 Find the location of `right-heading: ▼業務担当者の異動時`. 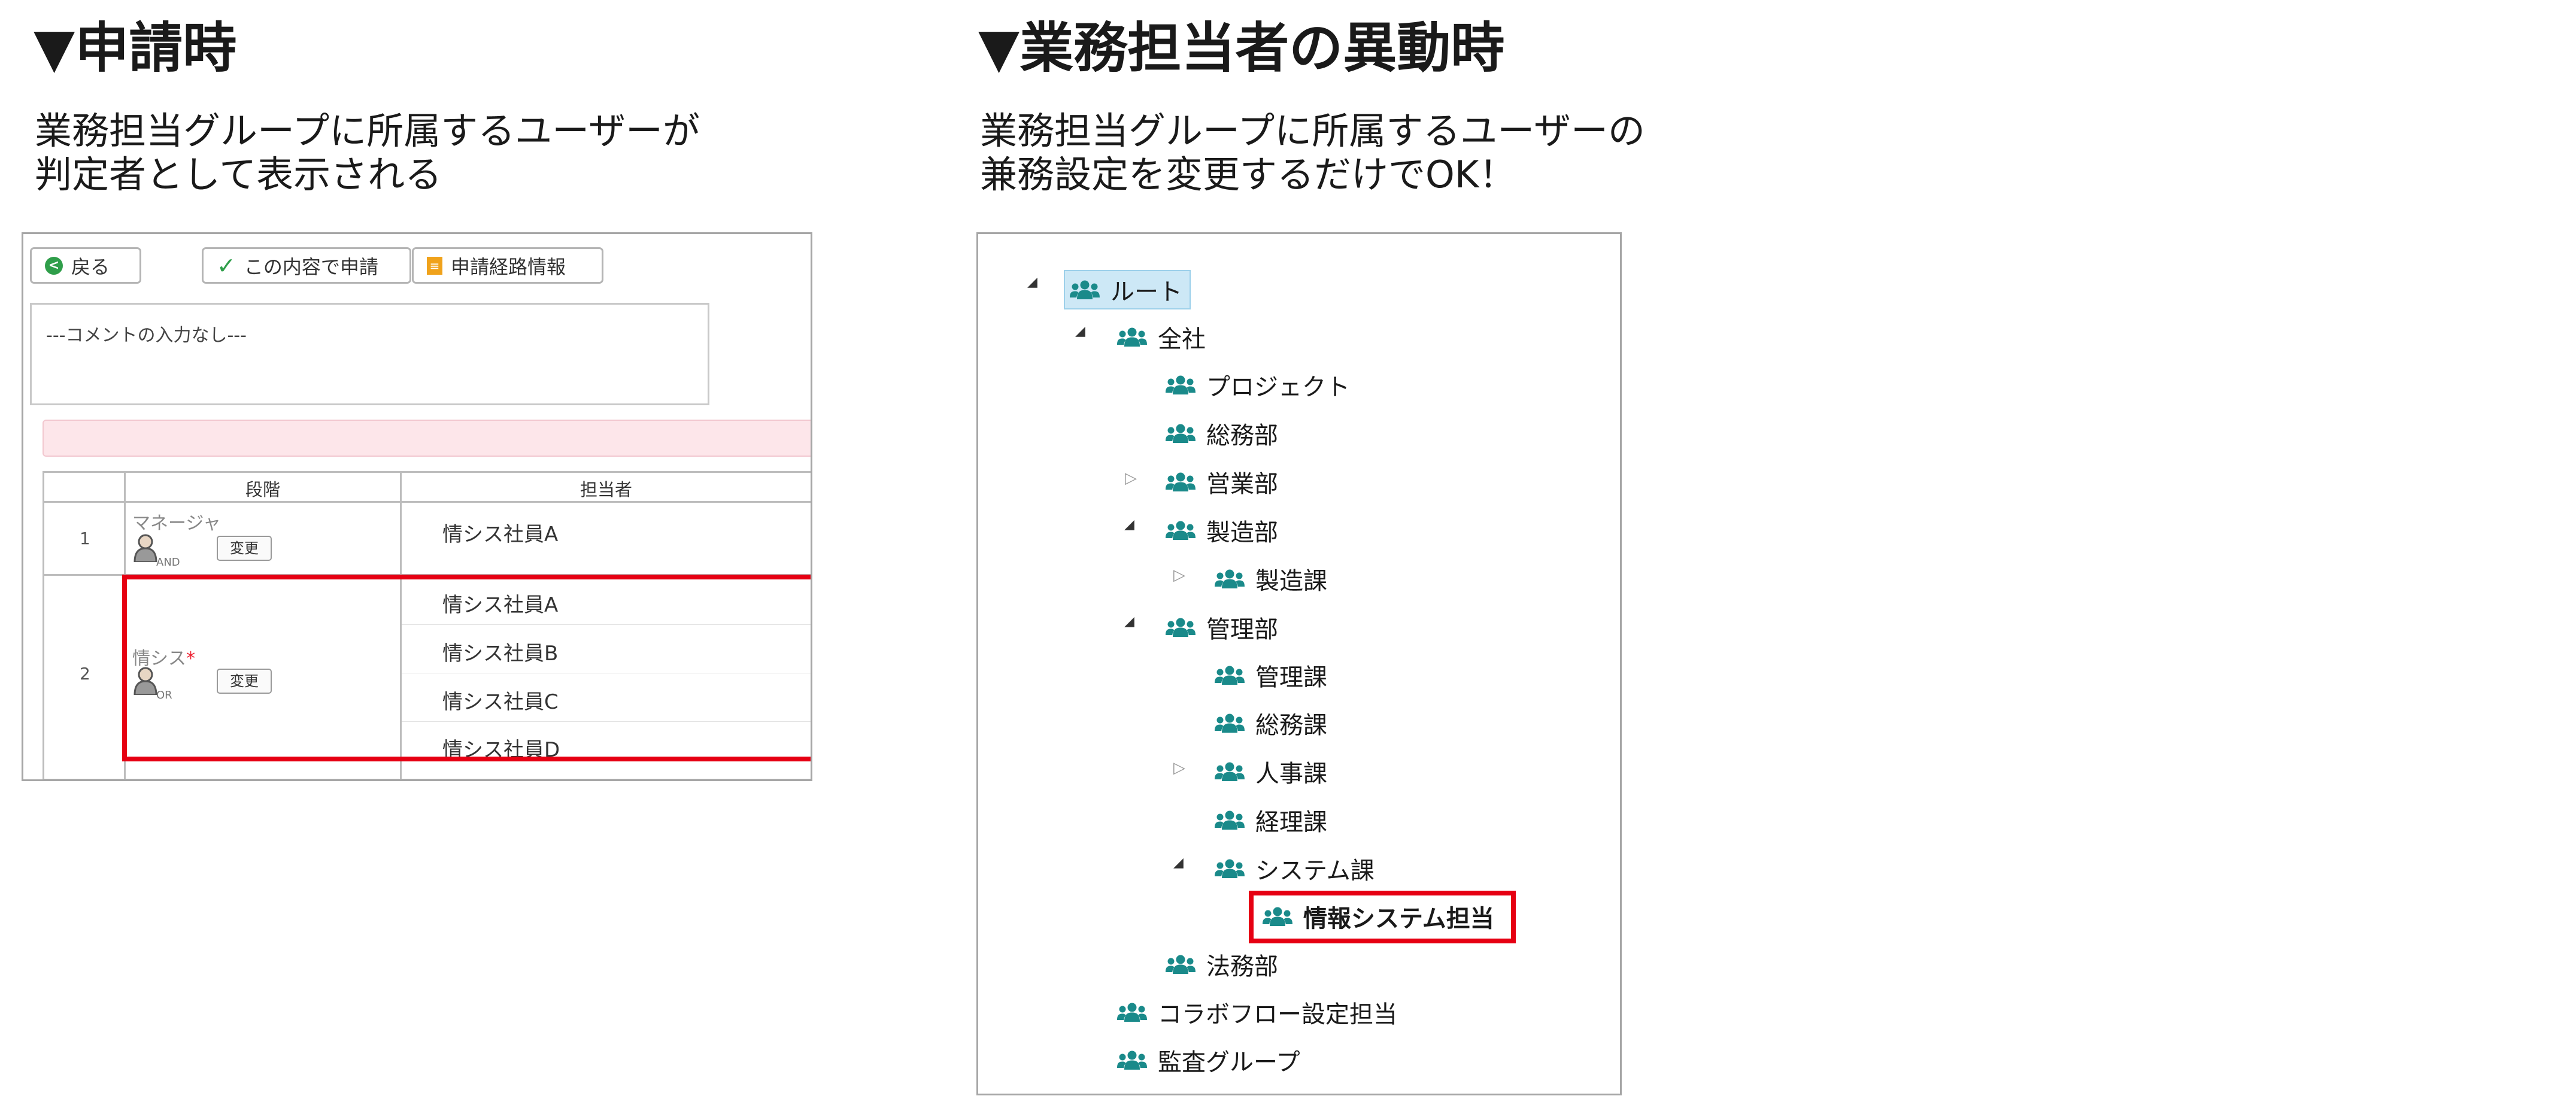

right-heading: ▼業務担当者の異動時 is located at coordinates (1241, 48).